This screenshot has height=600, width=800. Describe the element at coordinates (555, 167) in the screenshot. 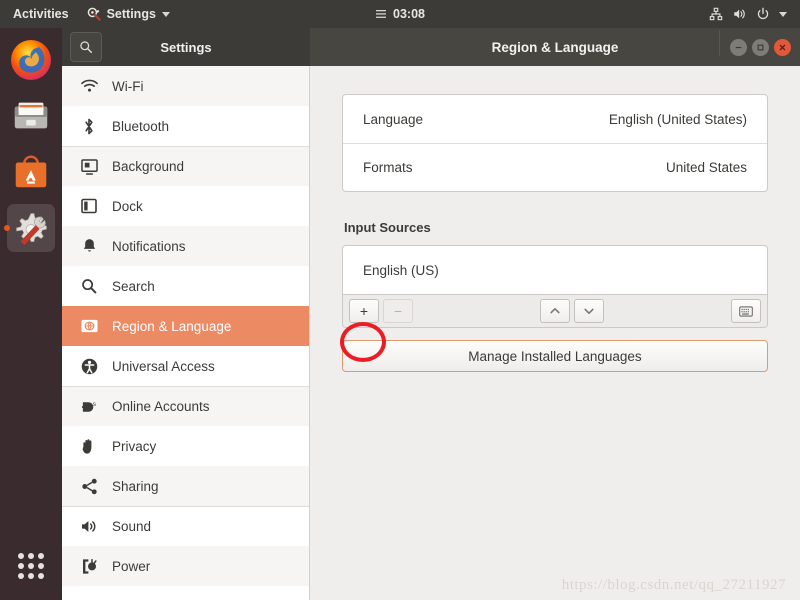

I see `formats-row: Formats United States` at that location.